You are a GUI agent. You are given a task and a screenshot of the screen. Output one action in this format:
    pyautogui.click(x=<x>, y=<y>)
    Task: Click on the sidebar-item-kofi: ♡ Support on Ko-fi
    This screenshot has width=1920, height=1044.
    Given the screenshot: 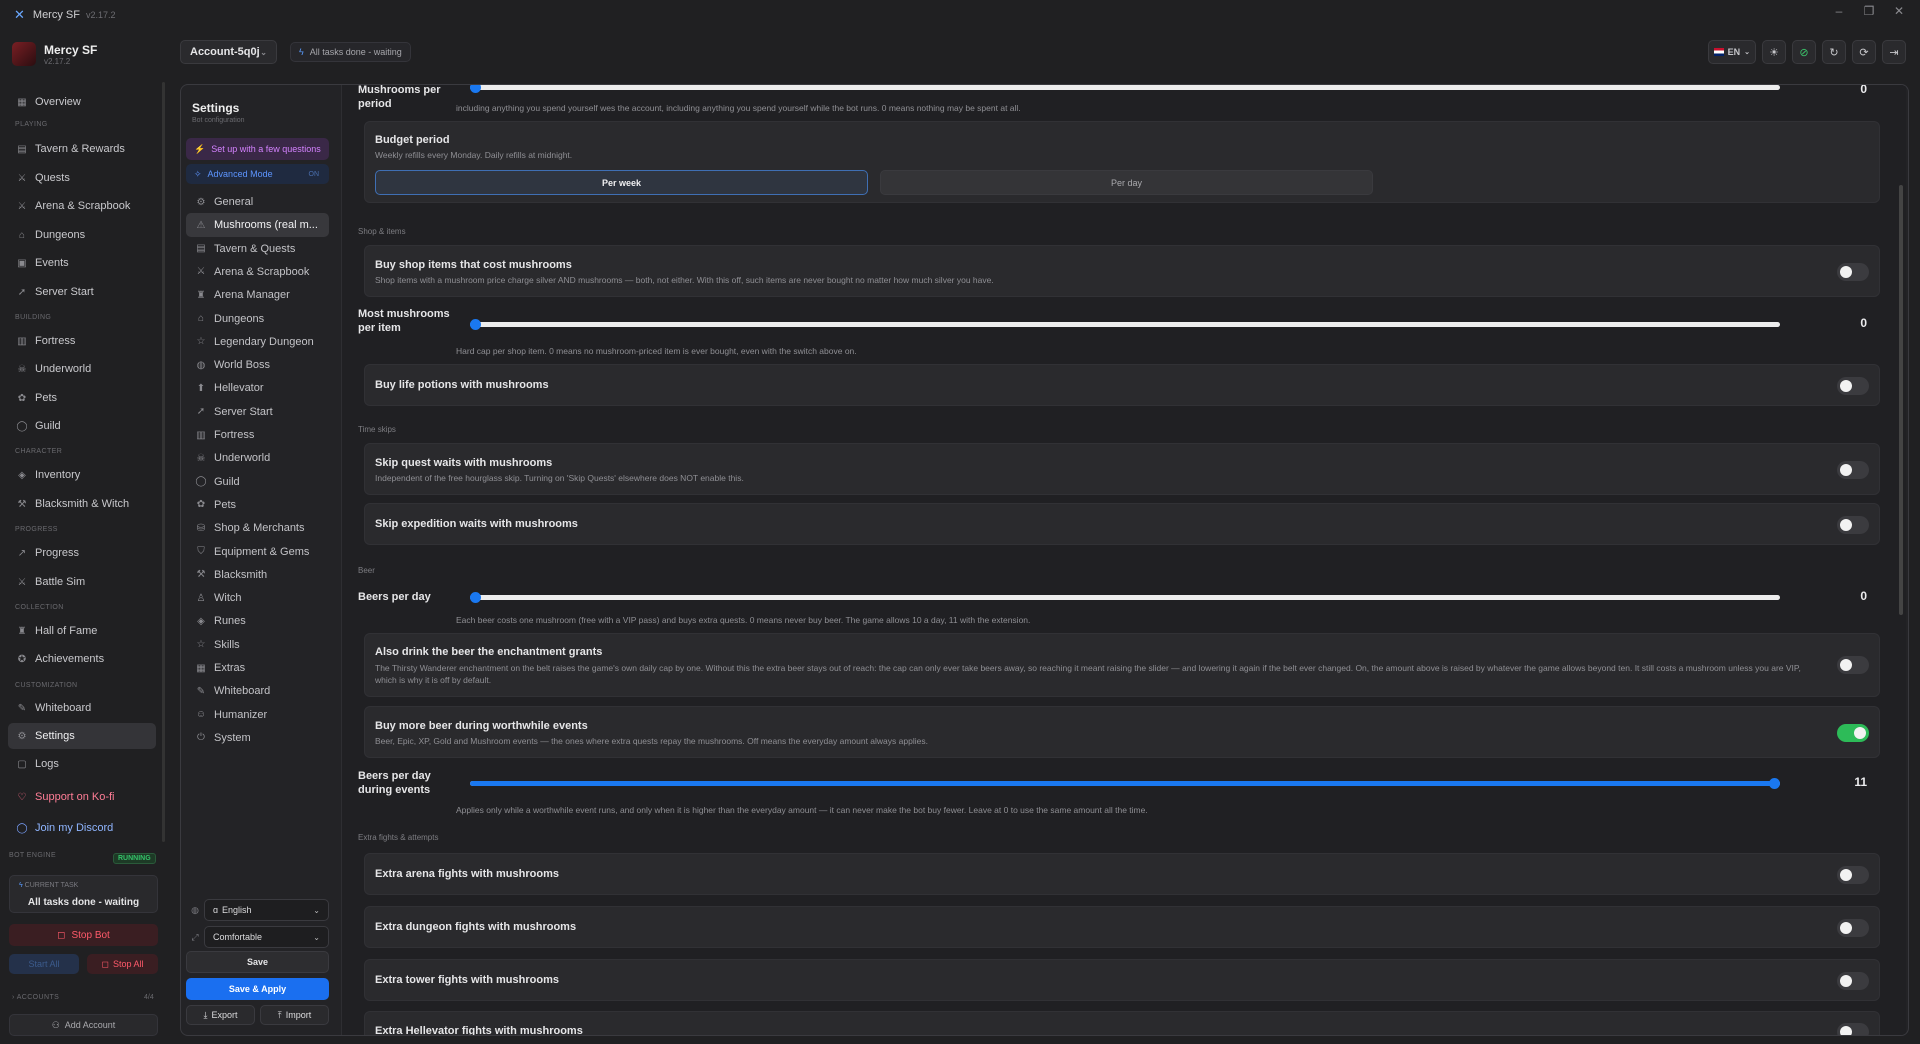 What is the action you would take?
    pyautogui.click(x=82, y=797)
    